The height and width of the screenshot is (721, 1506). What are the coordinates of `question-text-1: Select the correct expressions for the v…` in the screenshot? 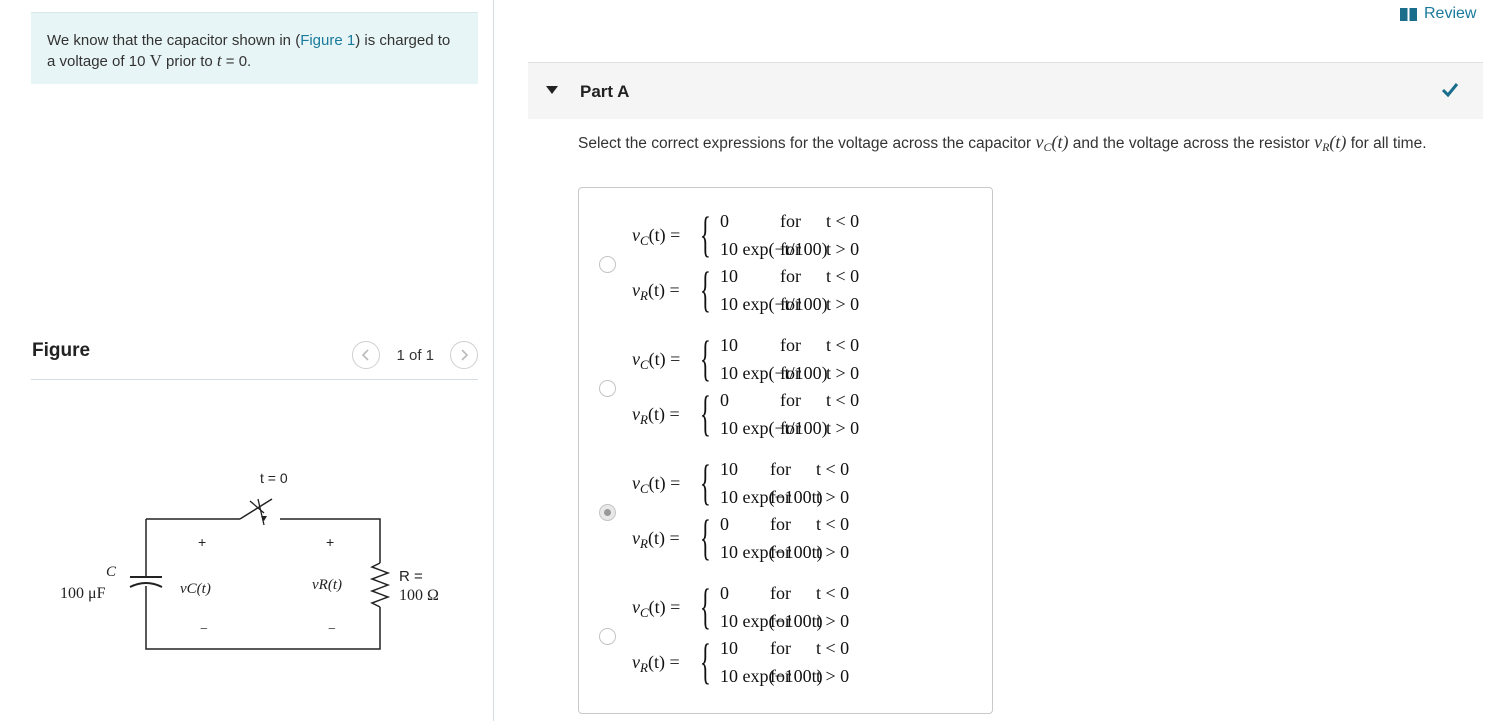 It's located at (807, 143).